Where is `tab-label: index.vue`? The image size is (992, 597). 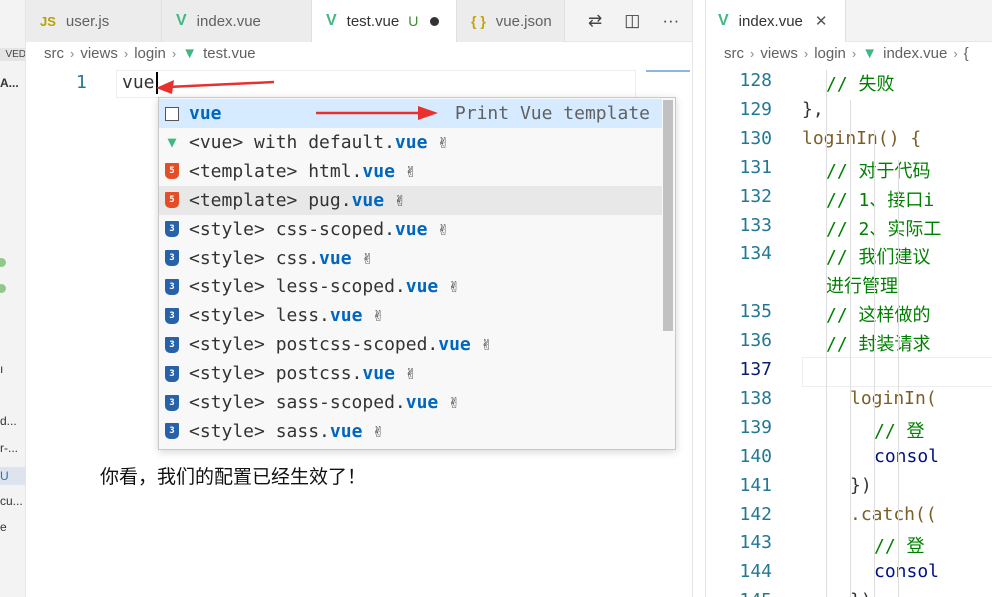
tab-label: index.vue is located at coordinates (228, 21).